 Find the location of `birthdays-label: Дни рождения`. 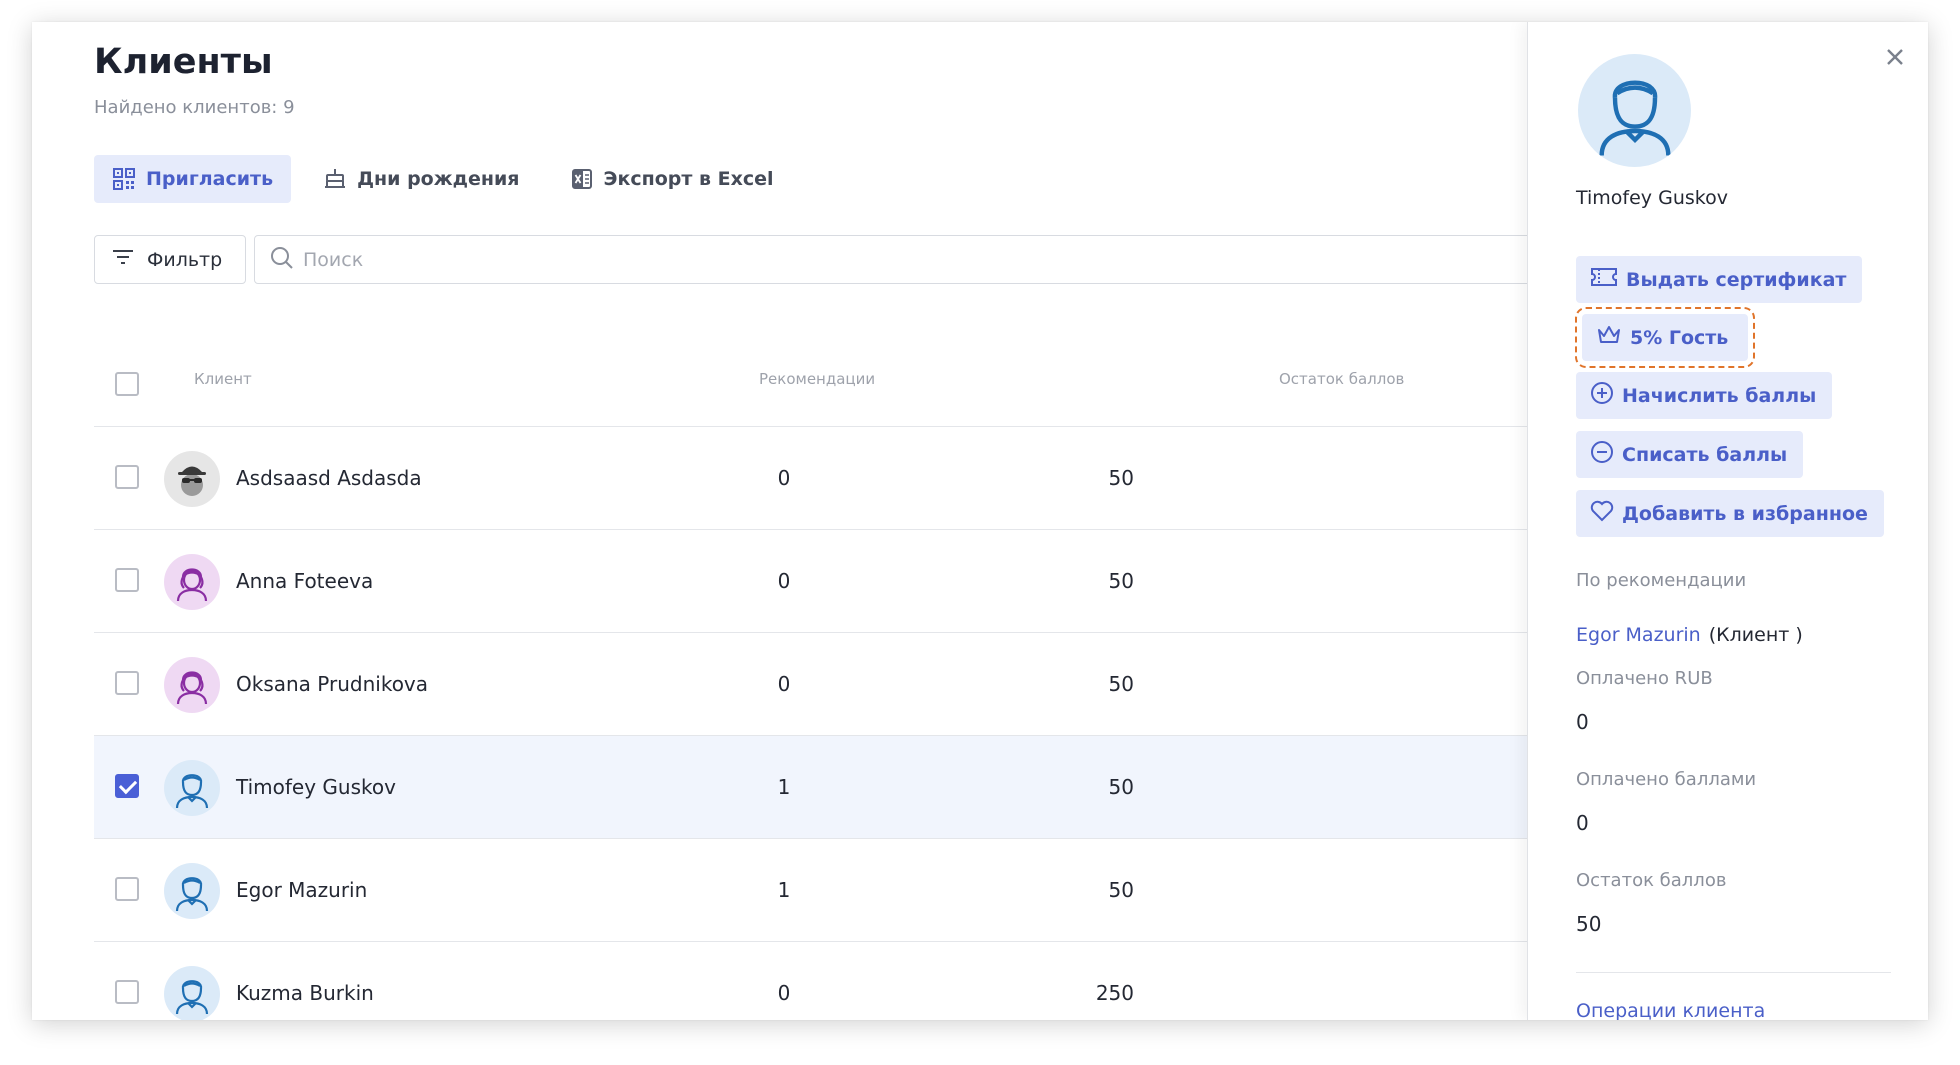

birthdays-label: Дни рождения is located at coordinates (438, 179).